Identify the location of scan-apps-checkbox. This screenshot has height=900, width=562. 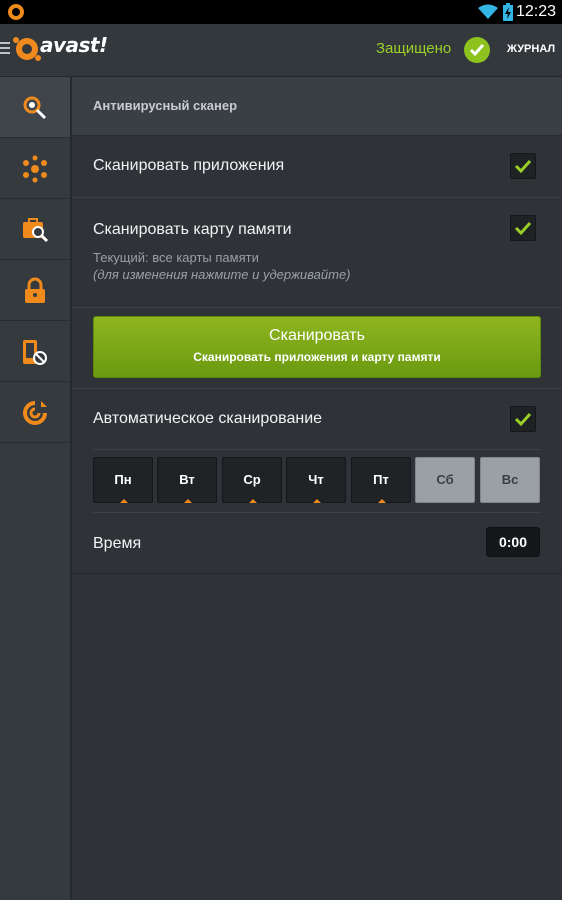
(523, 166).